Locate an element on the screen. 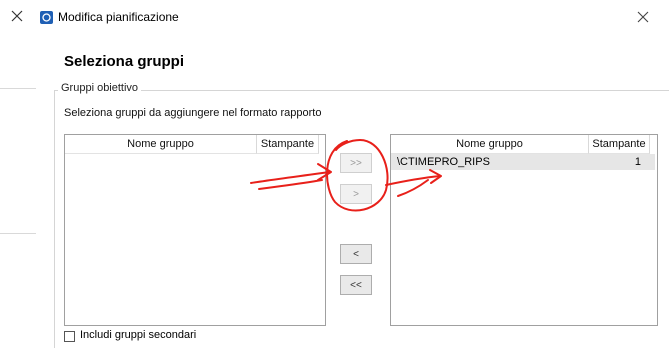 The image size is (669, 348). table-row: \CTIMEPRO_RIPS 1 is located at coordinates (523, 162).